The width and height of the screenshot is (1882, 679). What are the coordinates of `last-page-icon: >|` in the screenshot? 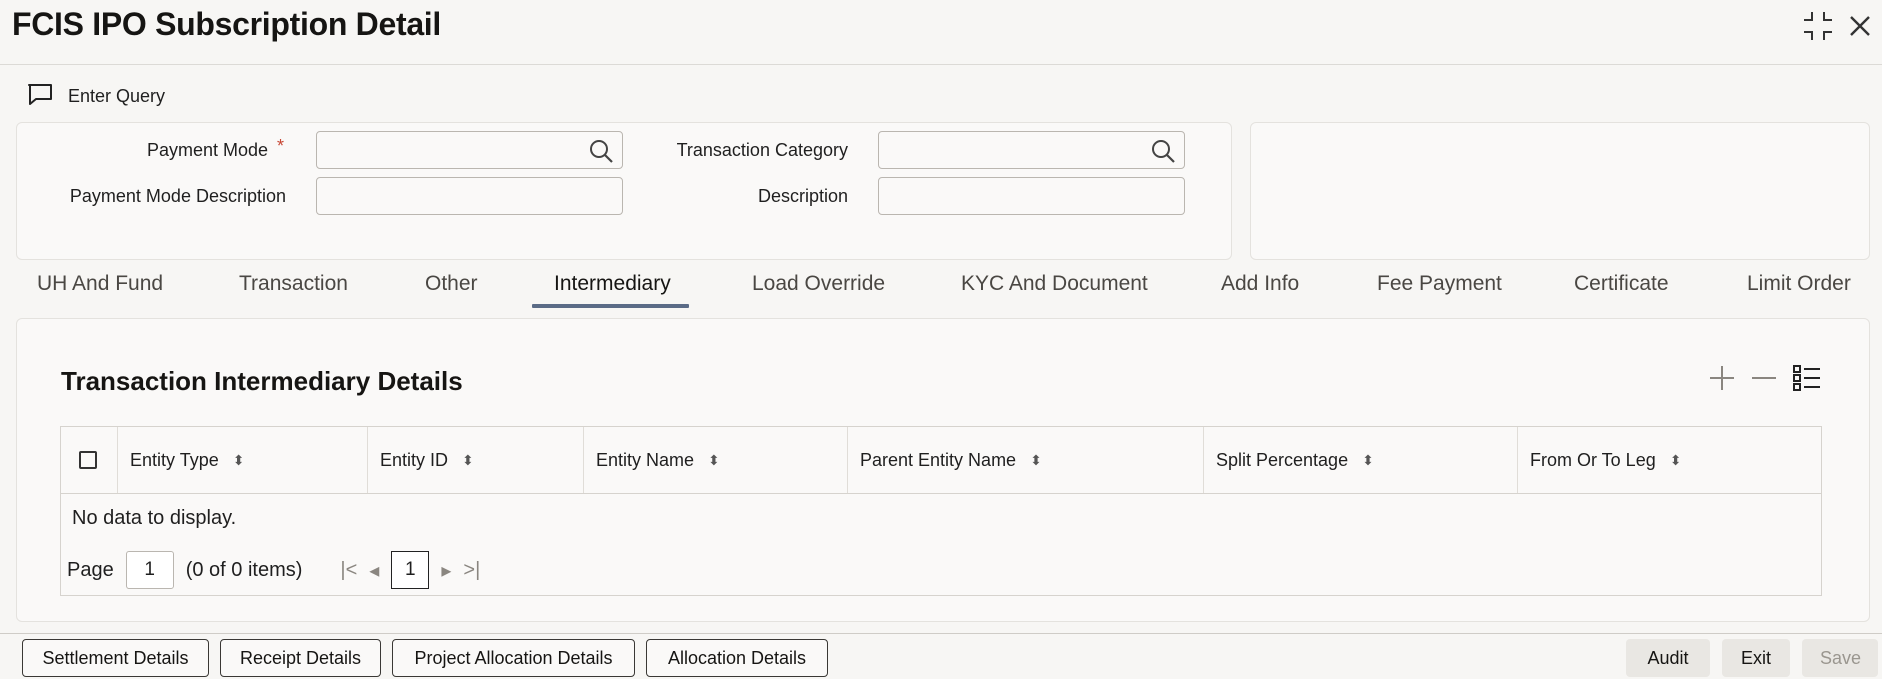 It's located at (471, 570).